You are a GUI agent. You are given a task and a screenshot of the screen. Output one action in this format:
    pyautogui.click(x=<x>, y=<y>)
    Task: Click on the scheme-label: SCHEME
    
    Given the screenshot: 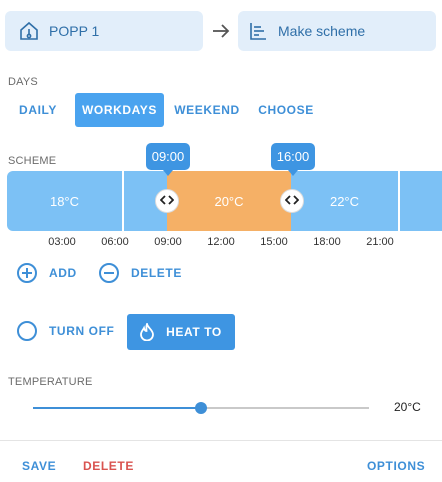 What is the action you would take?
    pyautogui.click(x=32, y=161)
    